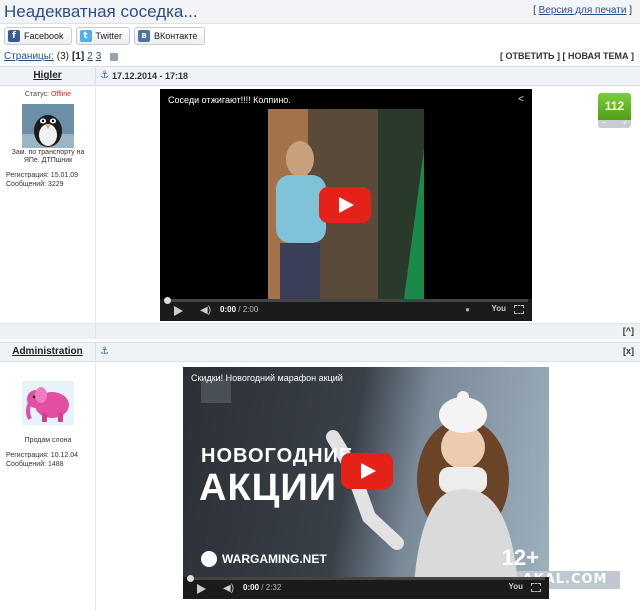  I want to click on ad-brand: WARGAMING.NET, so click(264, 559).